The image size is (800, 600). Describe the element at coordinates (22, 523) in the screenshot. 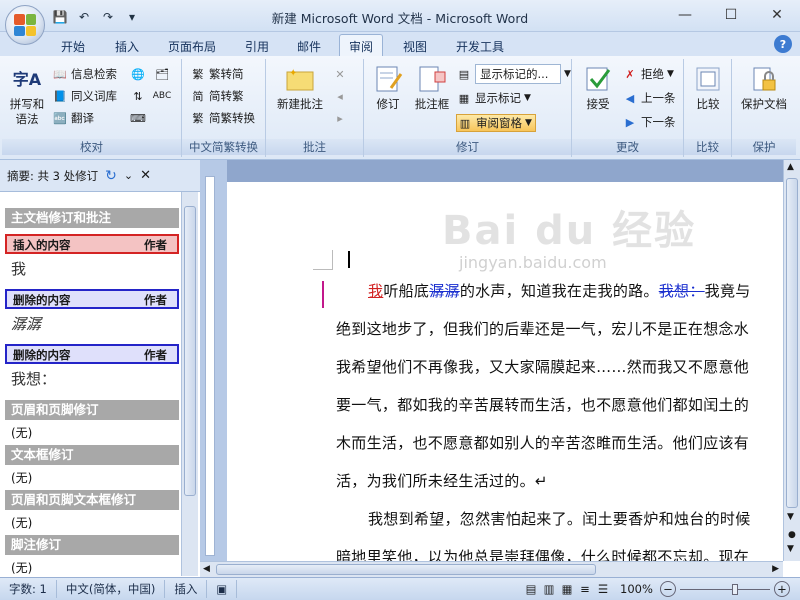

I see `section-value: (无)` at that location.